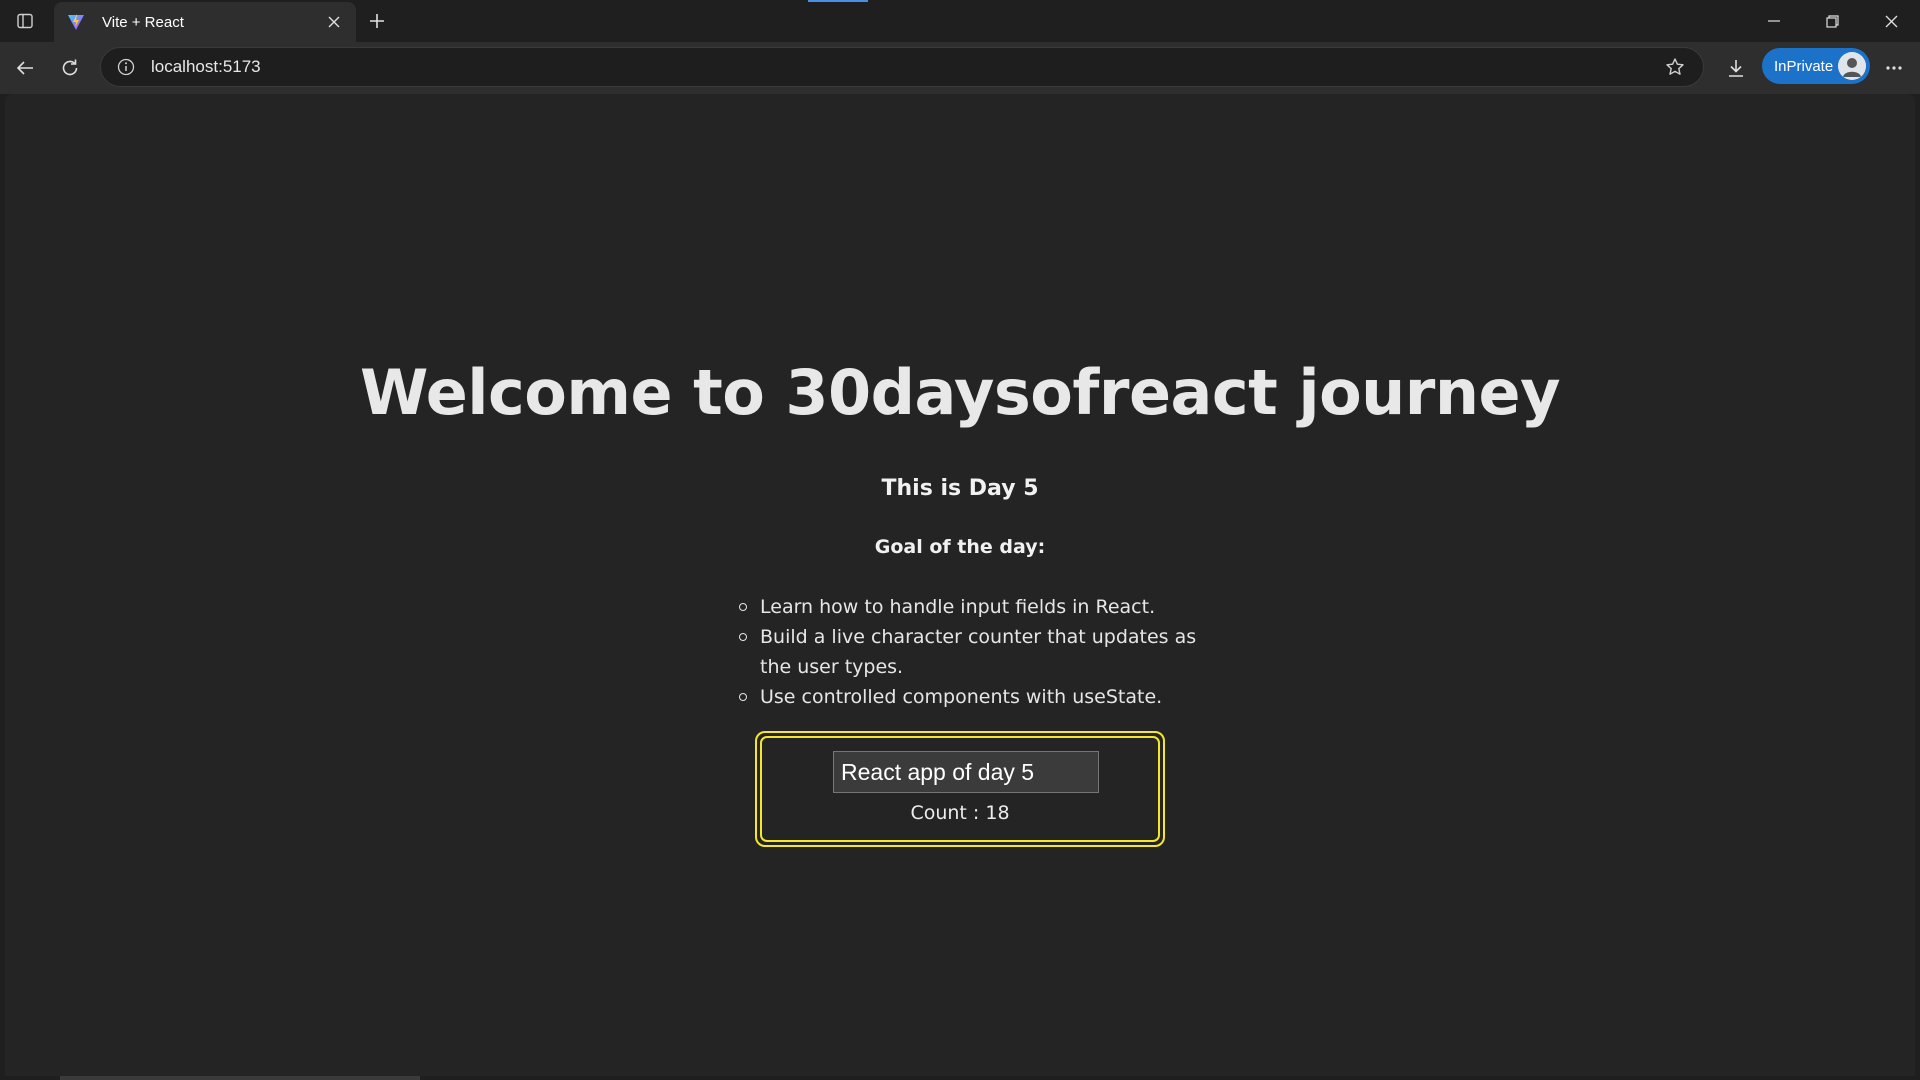 The height and width of the screenshot is (1080, 1920). Describe the element at coordinates (377, 21) in the screenshot. I see `new-tab-icon` at that location.